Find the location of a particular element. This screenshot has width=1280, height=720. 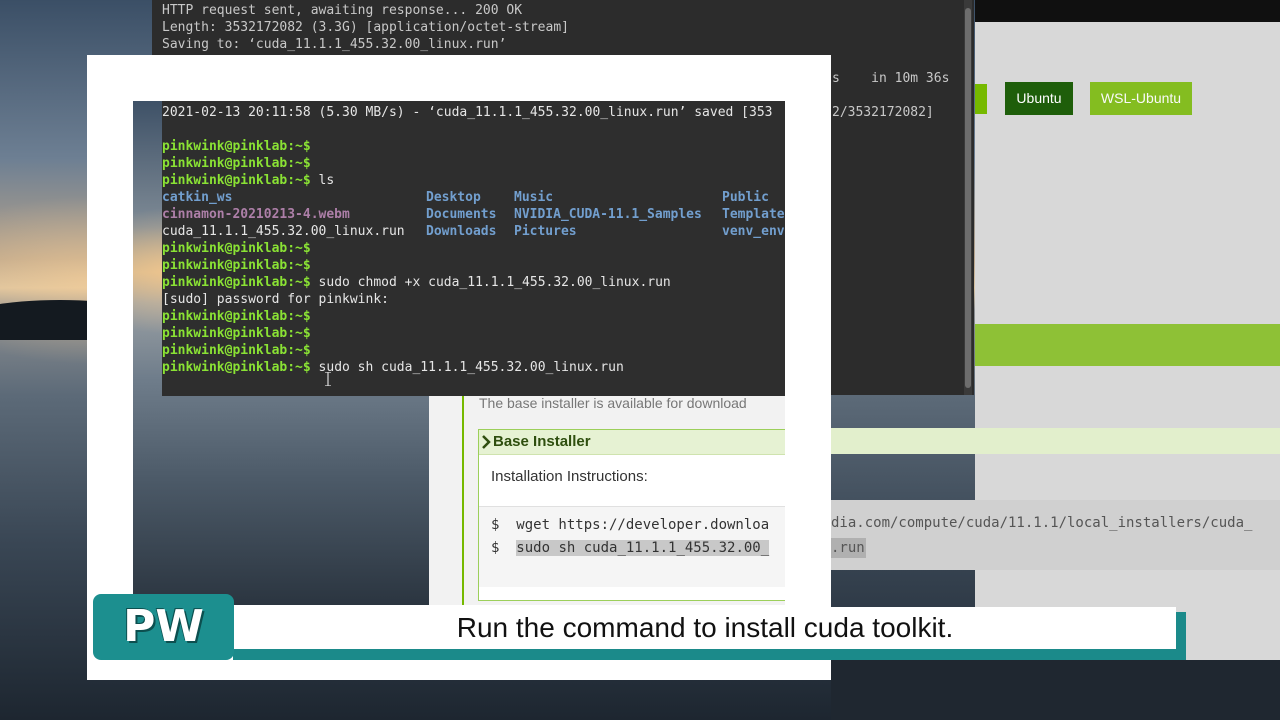

bg-code-box is located at coordinates (1055, 535).